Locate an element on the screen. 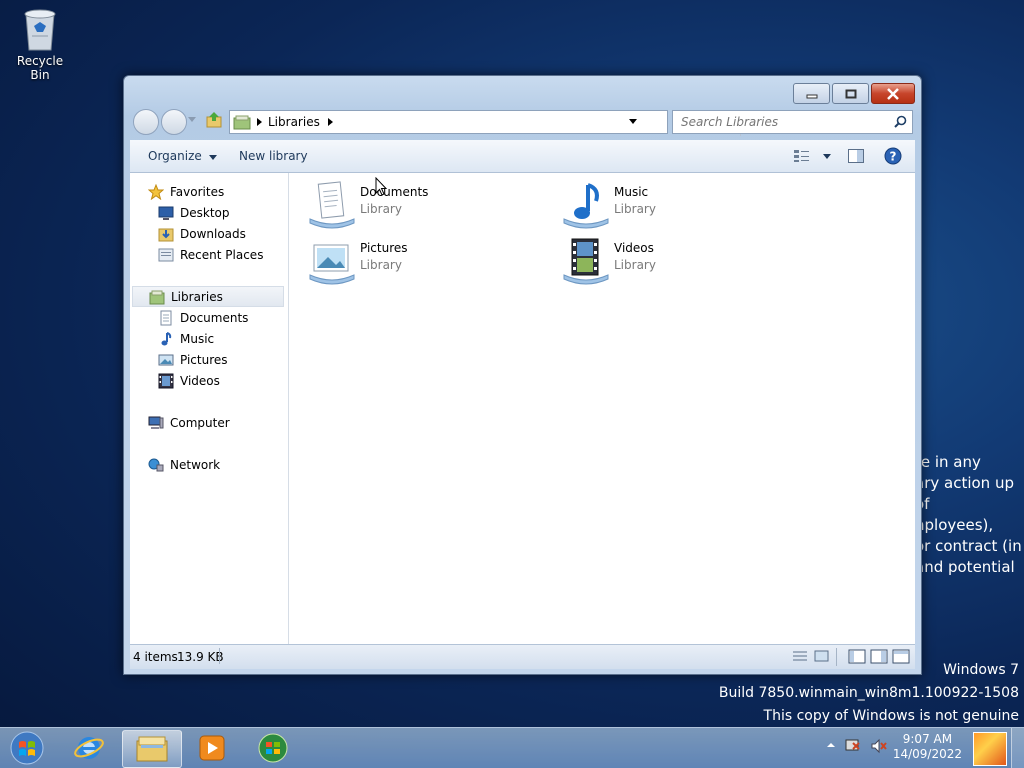 The width and height of the screenshot is (1024, 768). bg-text-line: and potential is located at coordinates (967, 567).